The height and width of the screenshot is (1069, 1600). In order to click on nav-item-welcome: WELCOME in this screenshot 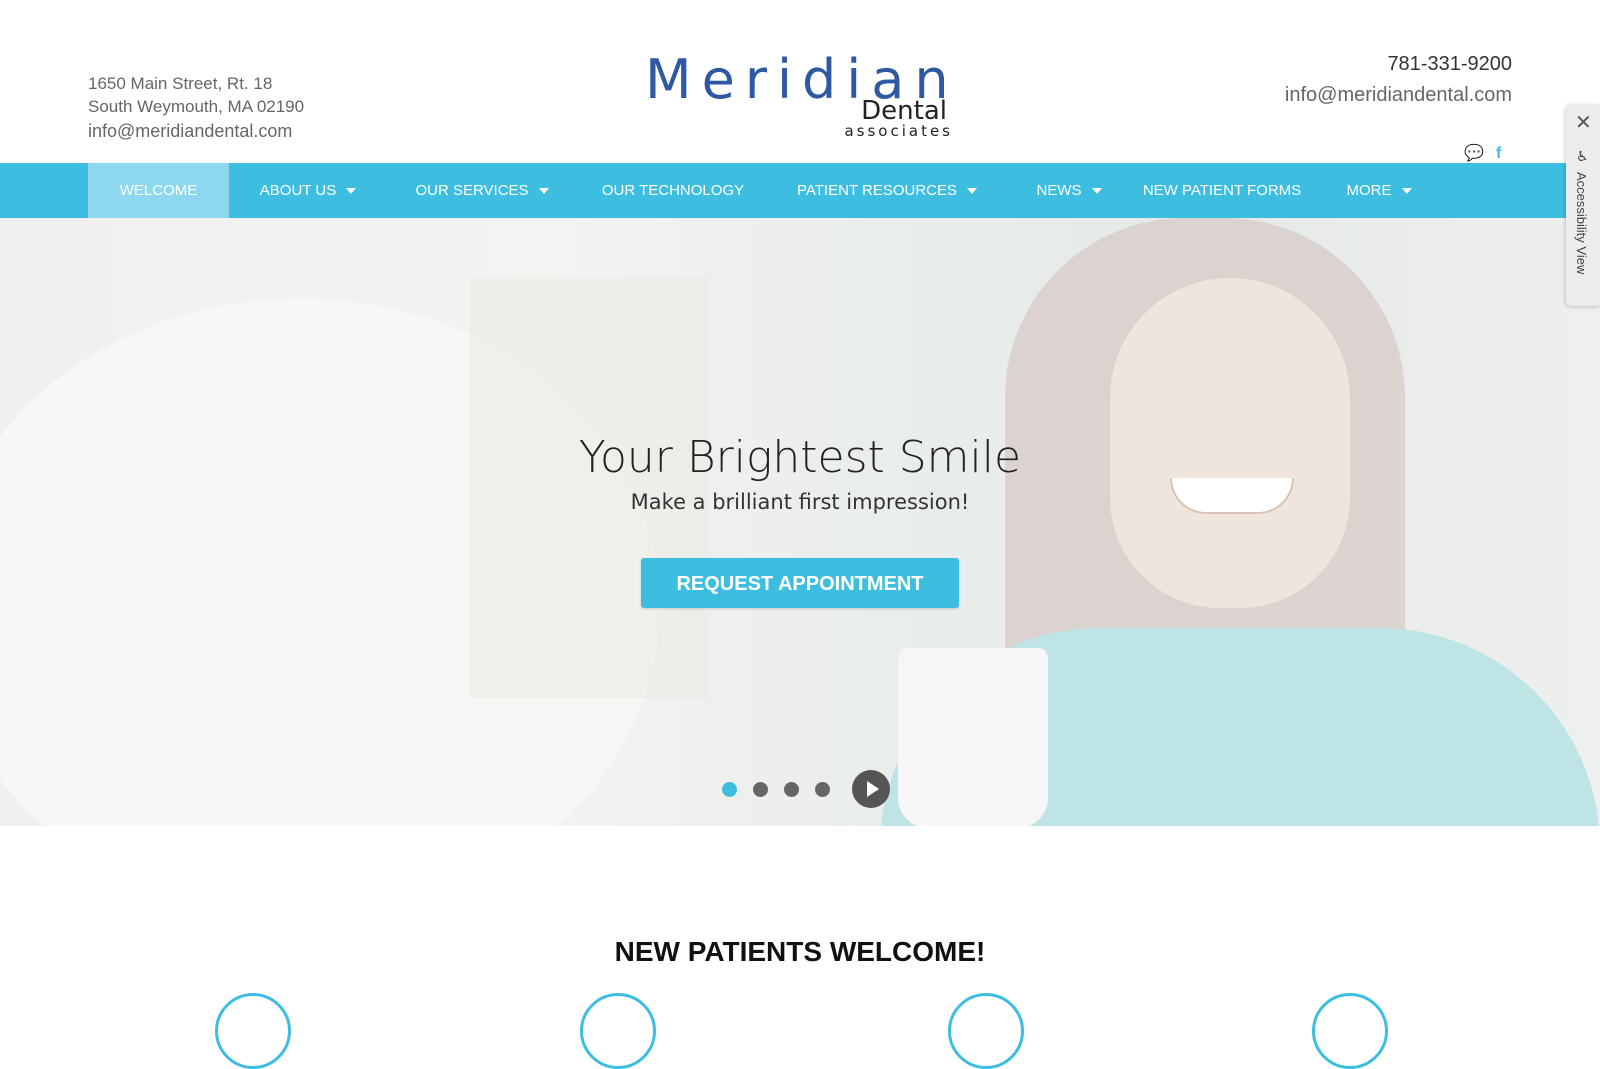, I will do `click(158, 190)`.